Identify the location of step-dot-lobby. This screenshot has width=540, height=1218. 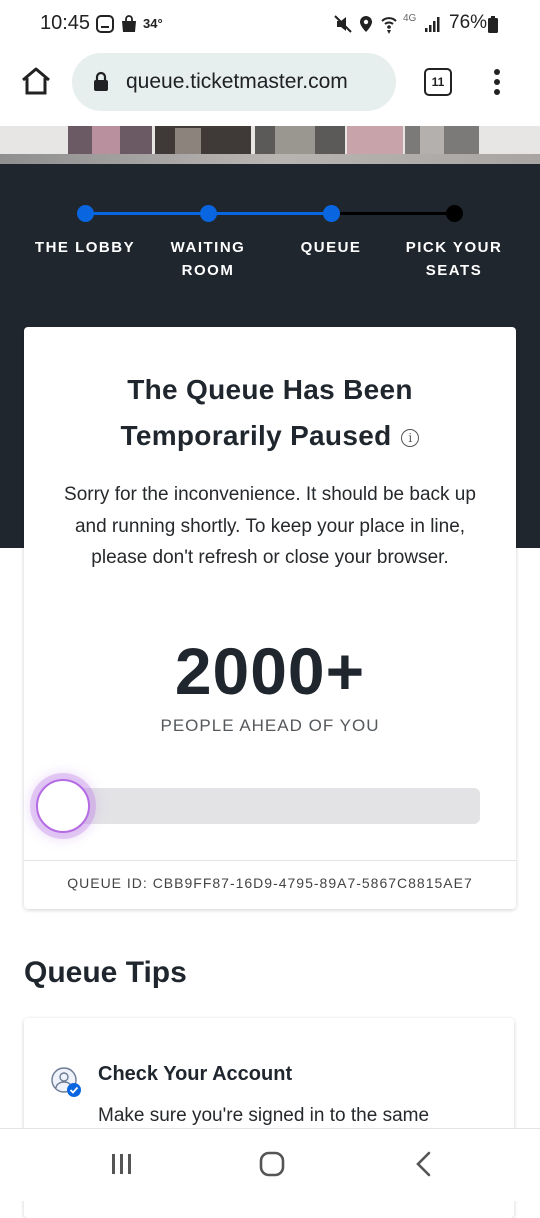
(85, 213).